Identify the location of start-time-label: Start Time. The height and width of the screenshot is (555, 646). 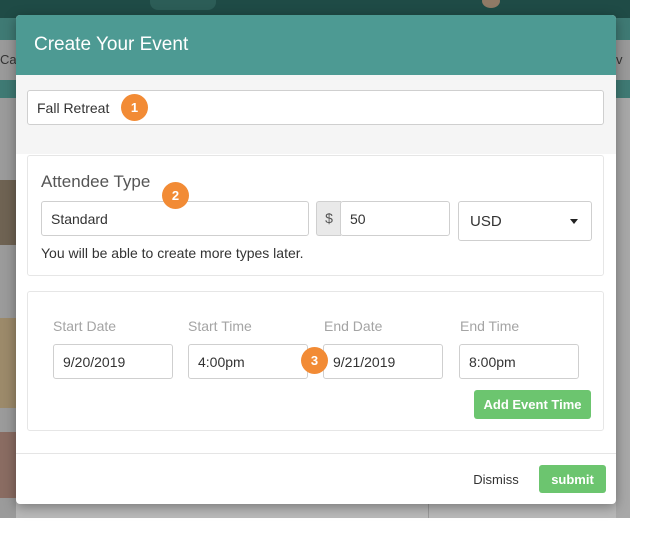
(220, 326).